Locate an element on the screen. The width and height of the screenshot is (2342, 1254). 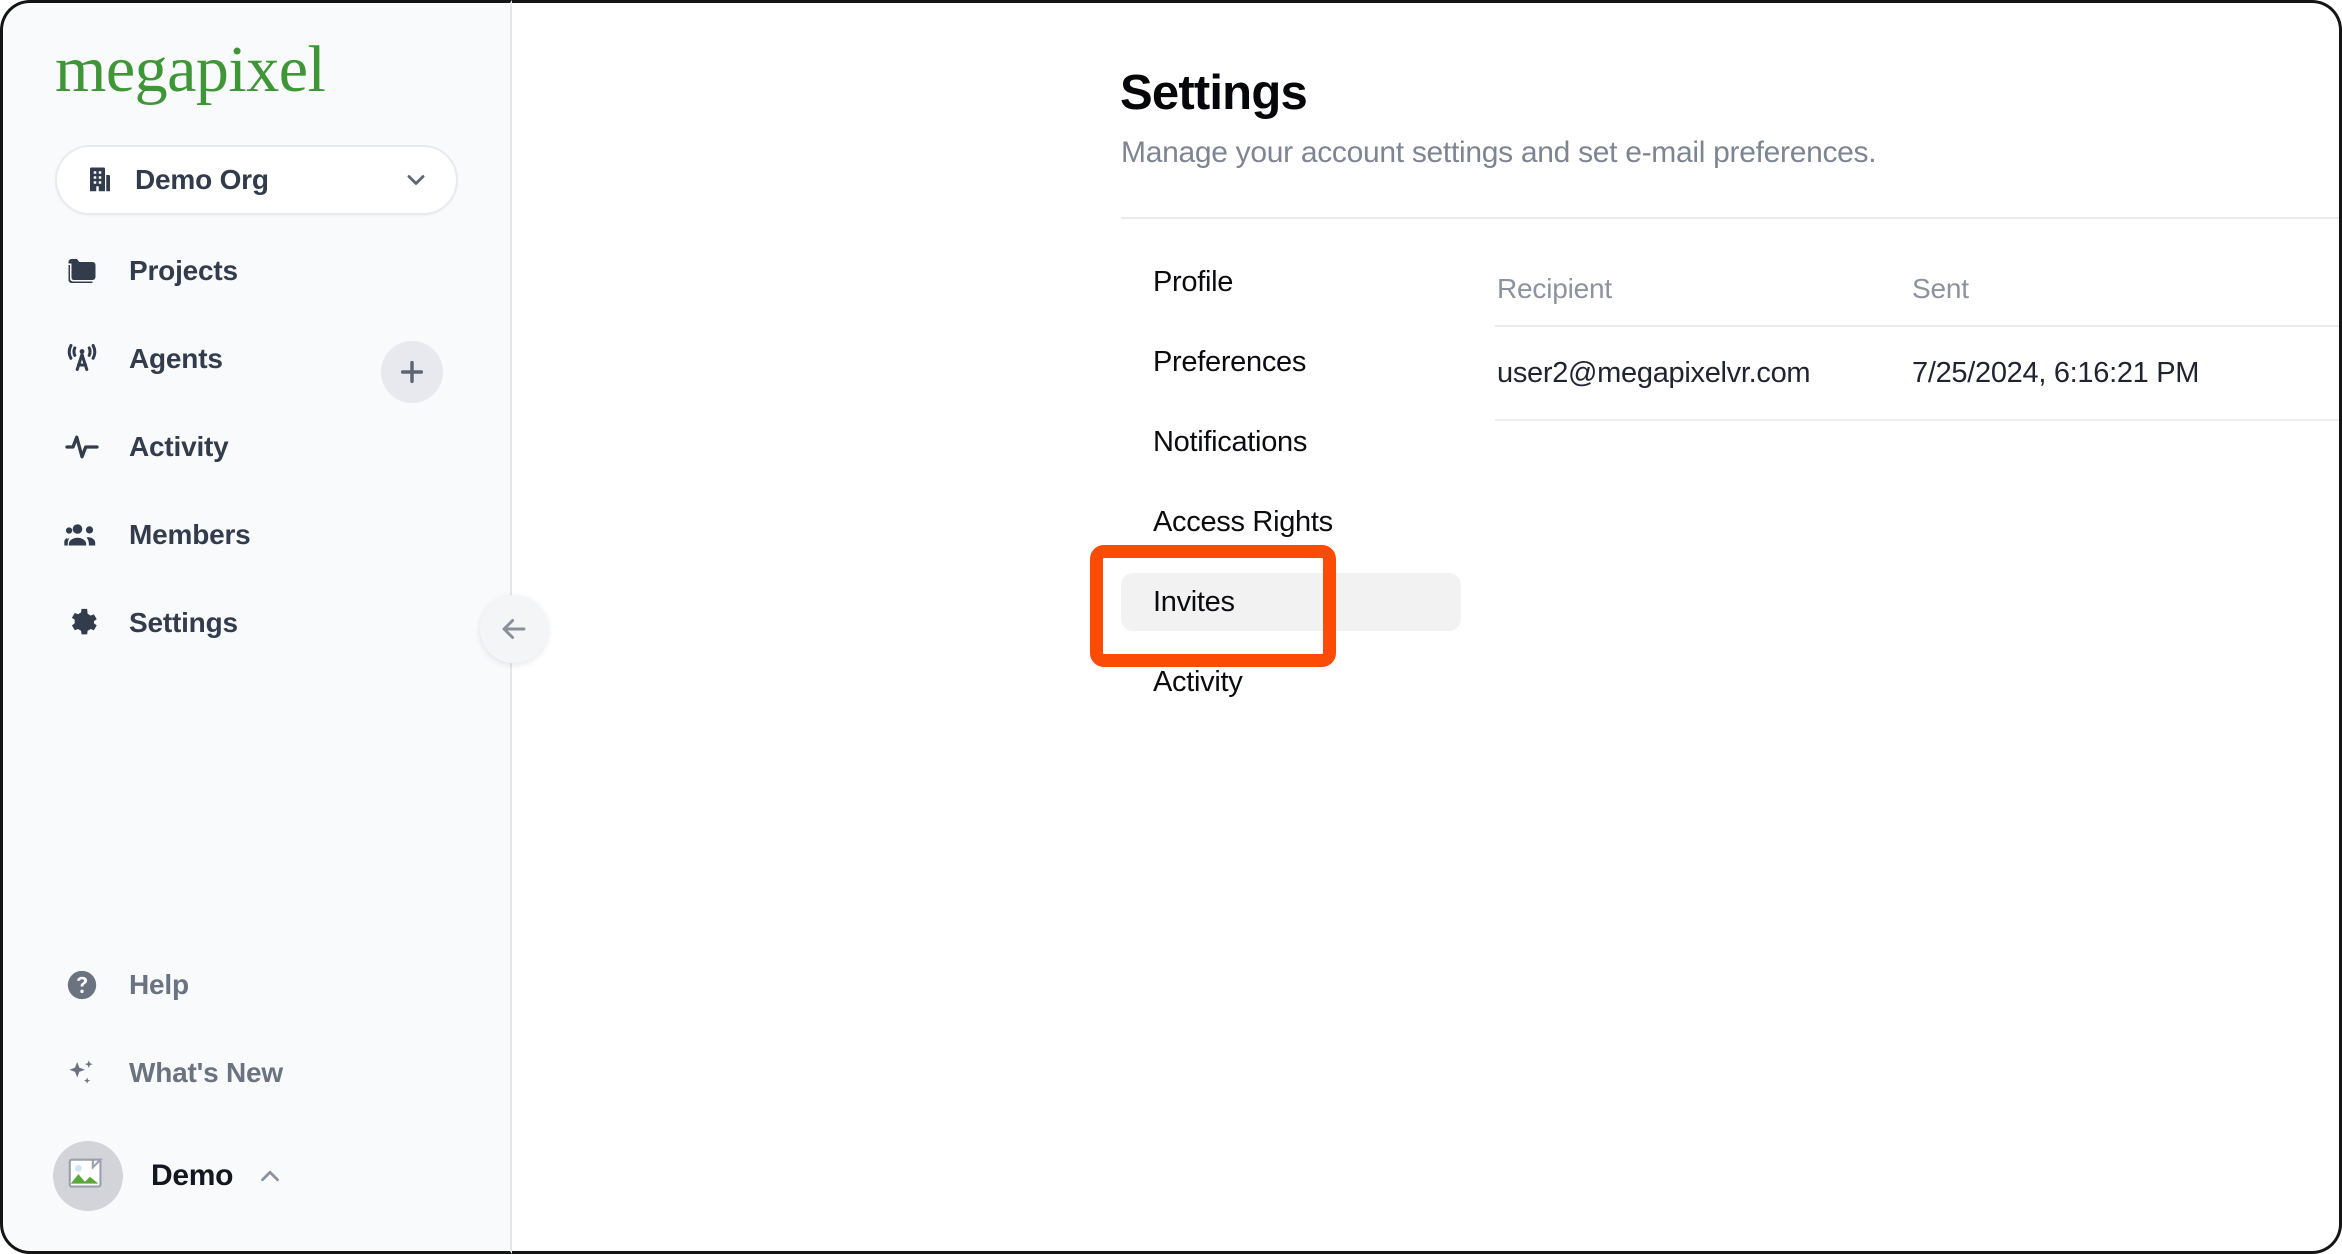
tab-activity: Activity is located at coordinates (1291, 682).